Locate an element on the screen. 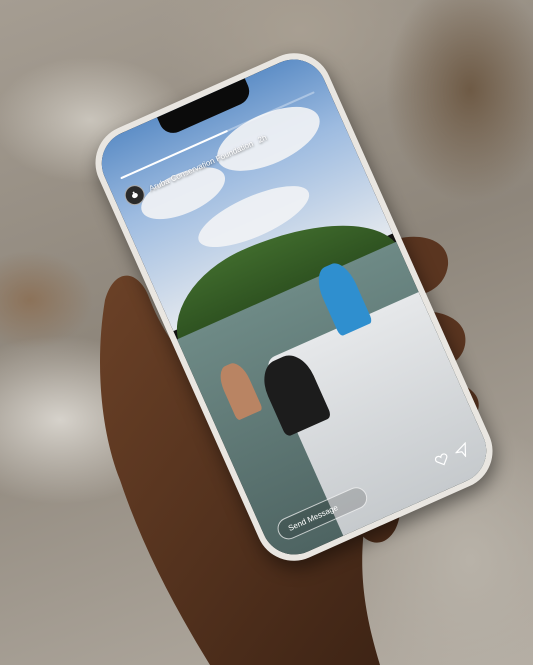 This screenshot has width=533, height=665. turtle-logo-icon is located at coordinates (135, 195).